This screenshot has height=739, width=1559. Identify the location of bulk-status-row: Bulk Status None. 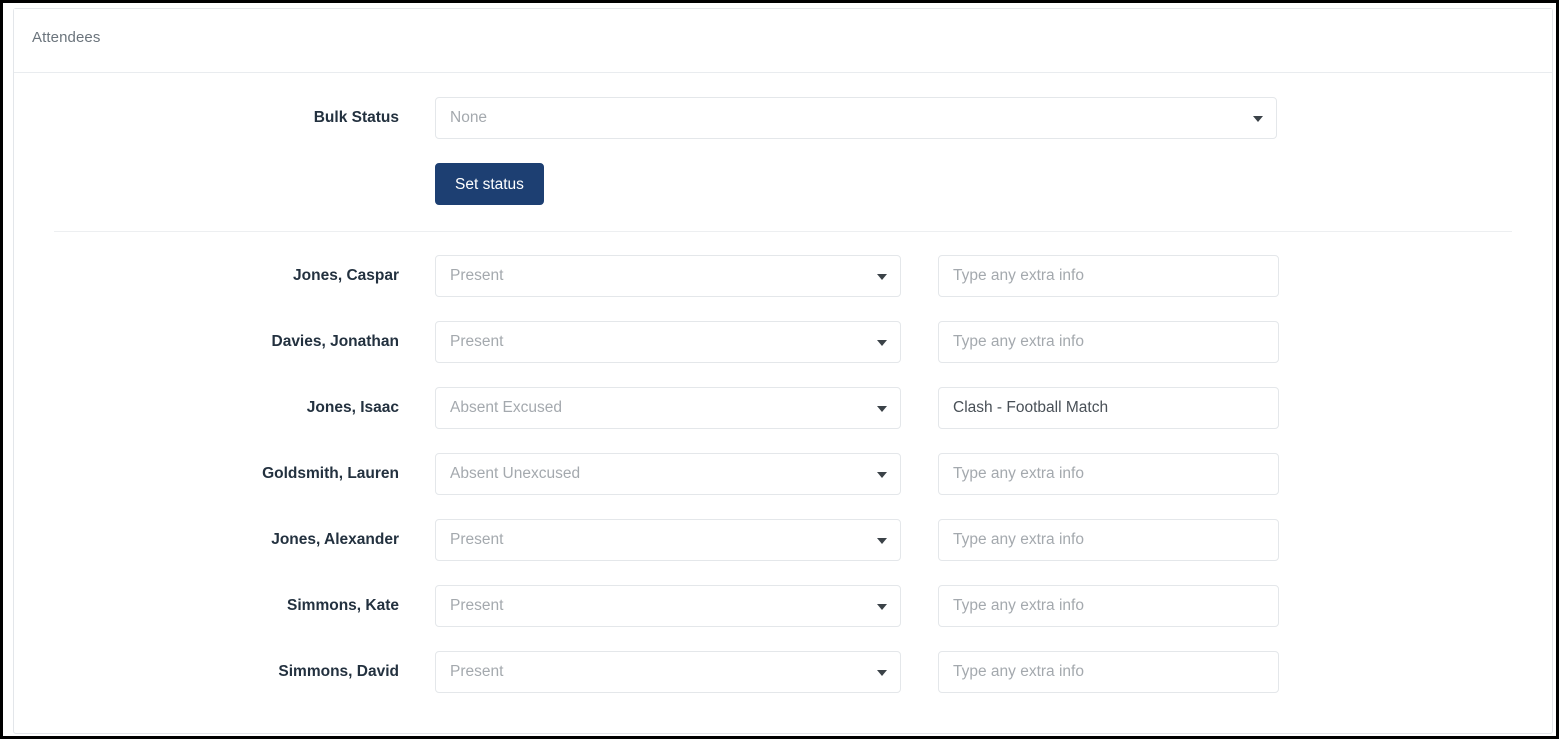
(783, 118).